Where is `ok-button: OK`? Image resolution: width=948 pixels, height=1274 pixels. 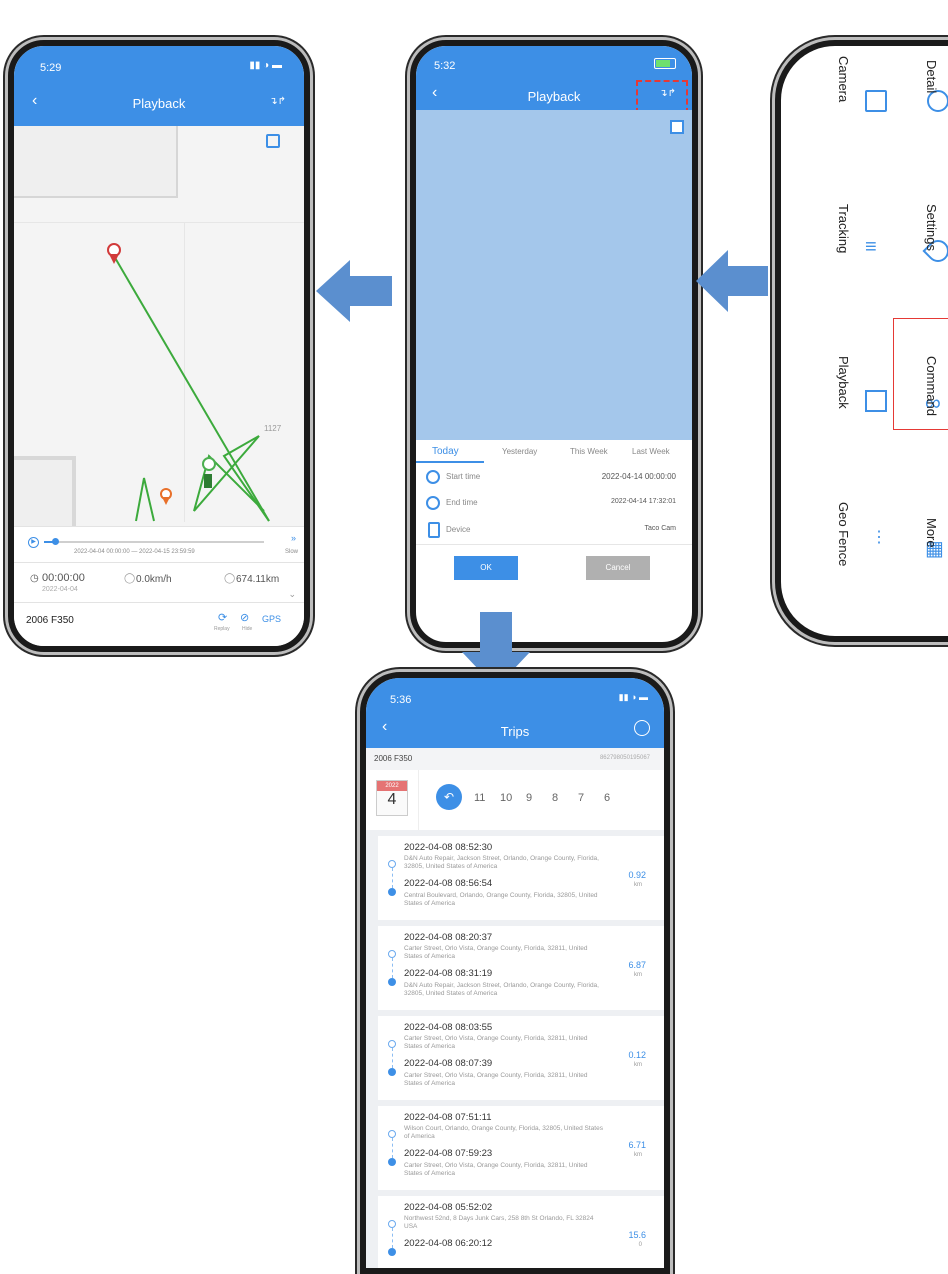
ok-button: OK is located at coordinates (486, 568).